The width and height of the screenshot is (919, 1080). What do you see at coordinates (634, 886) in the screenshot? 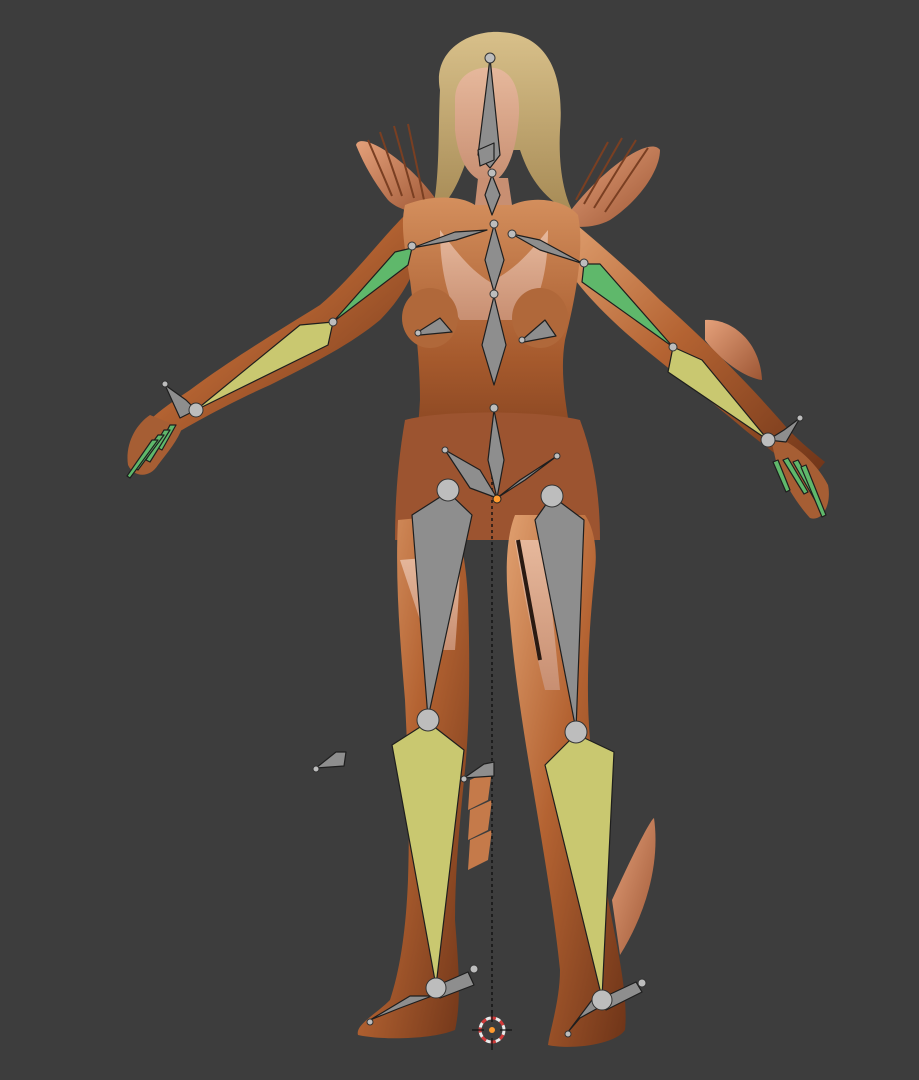
I see `calf-feather` at bounding box center [634, 886].